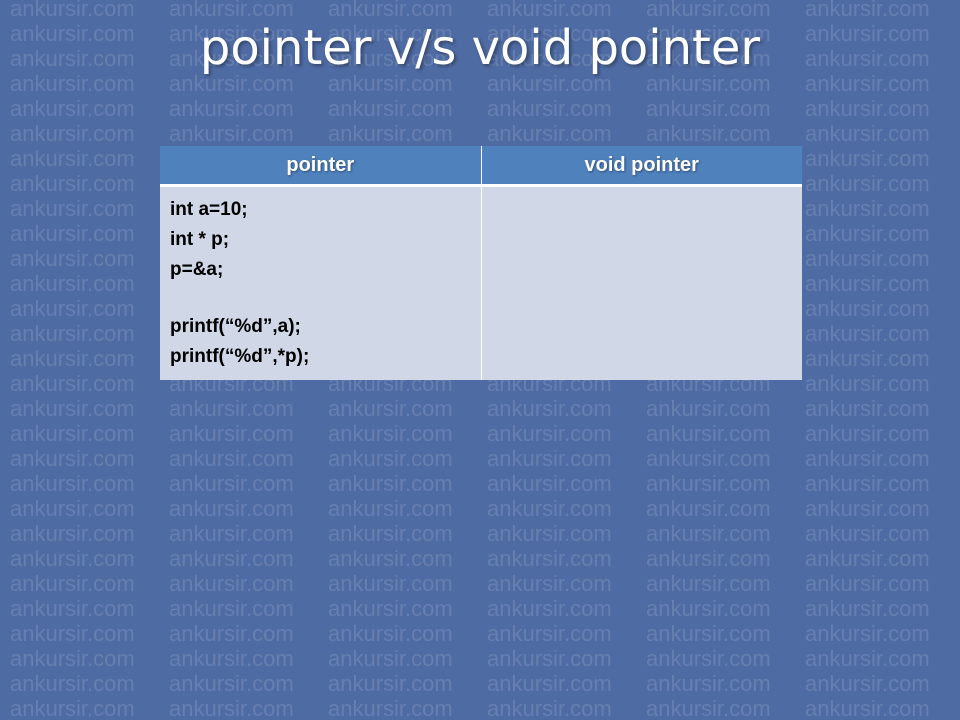  What do you see at coordinates (480, 48) in the screenshot?
I see `slide-title: pointer v/s void pointer` at bounding box center [480, 48].